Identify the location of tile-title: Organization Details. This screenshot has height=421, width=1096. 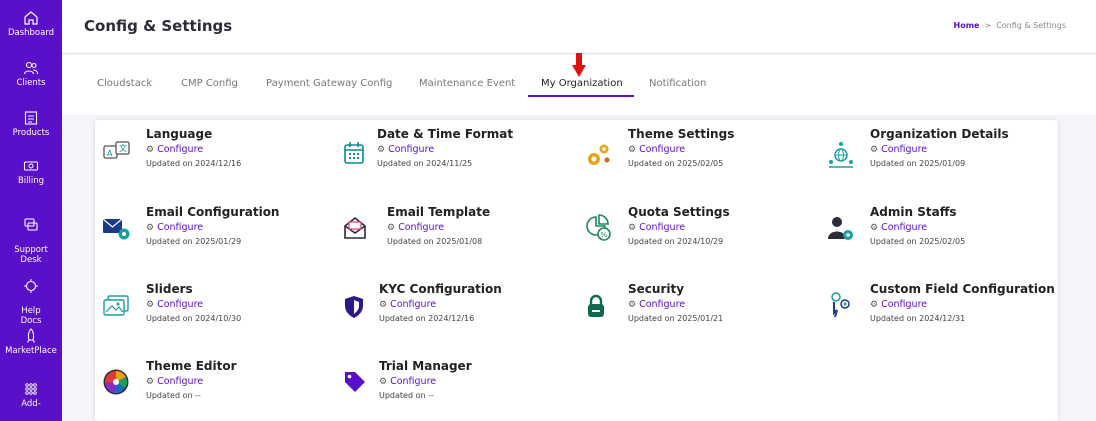
(939, 134).